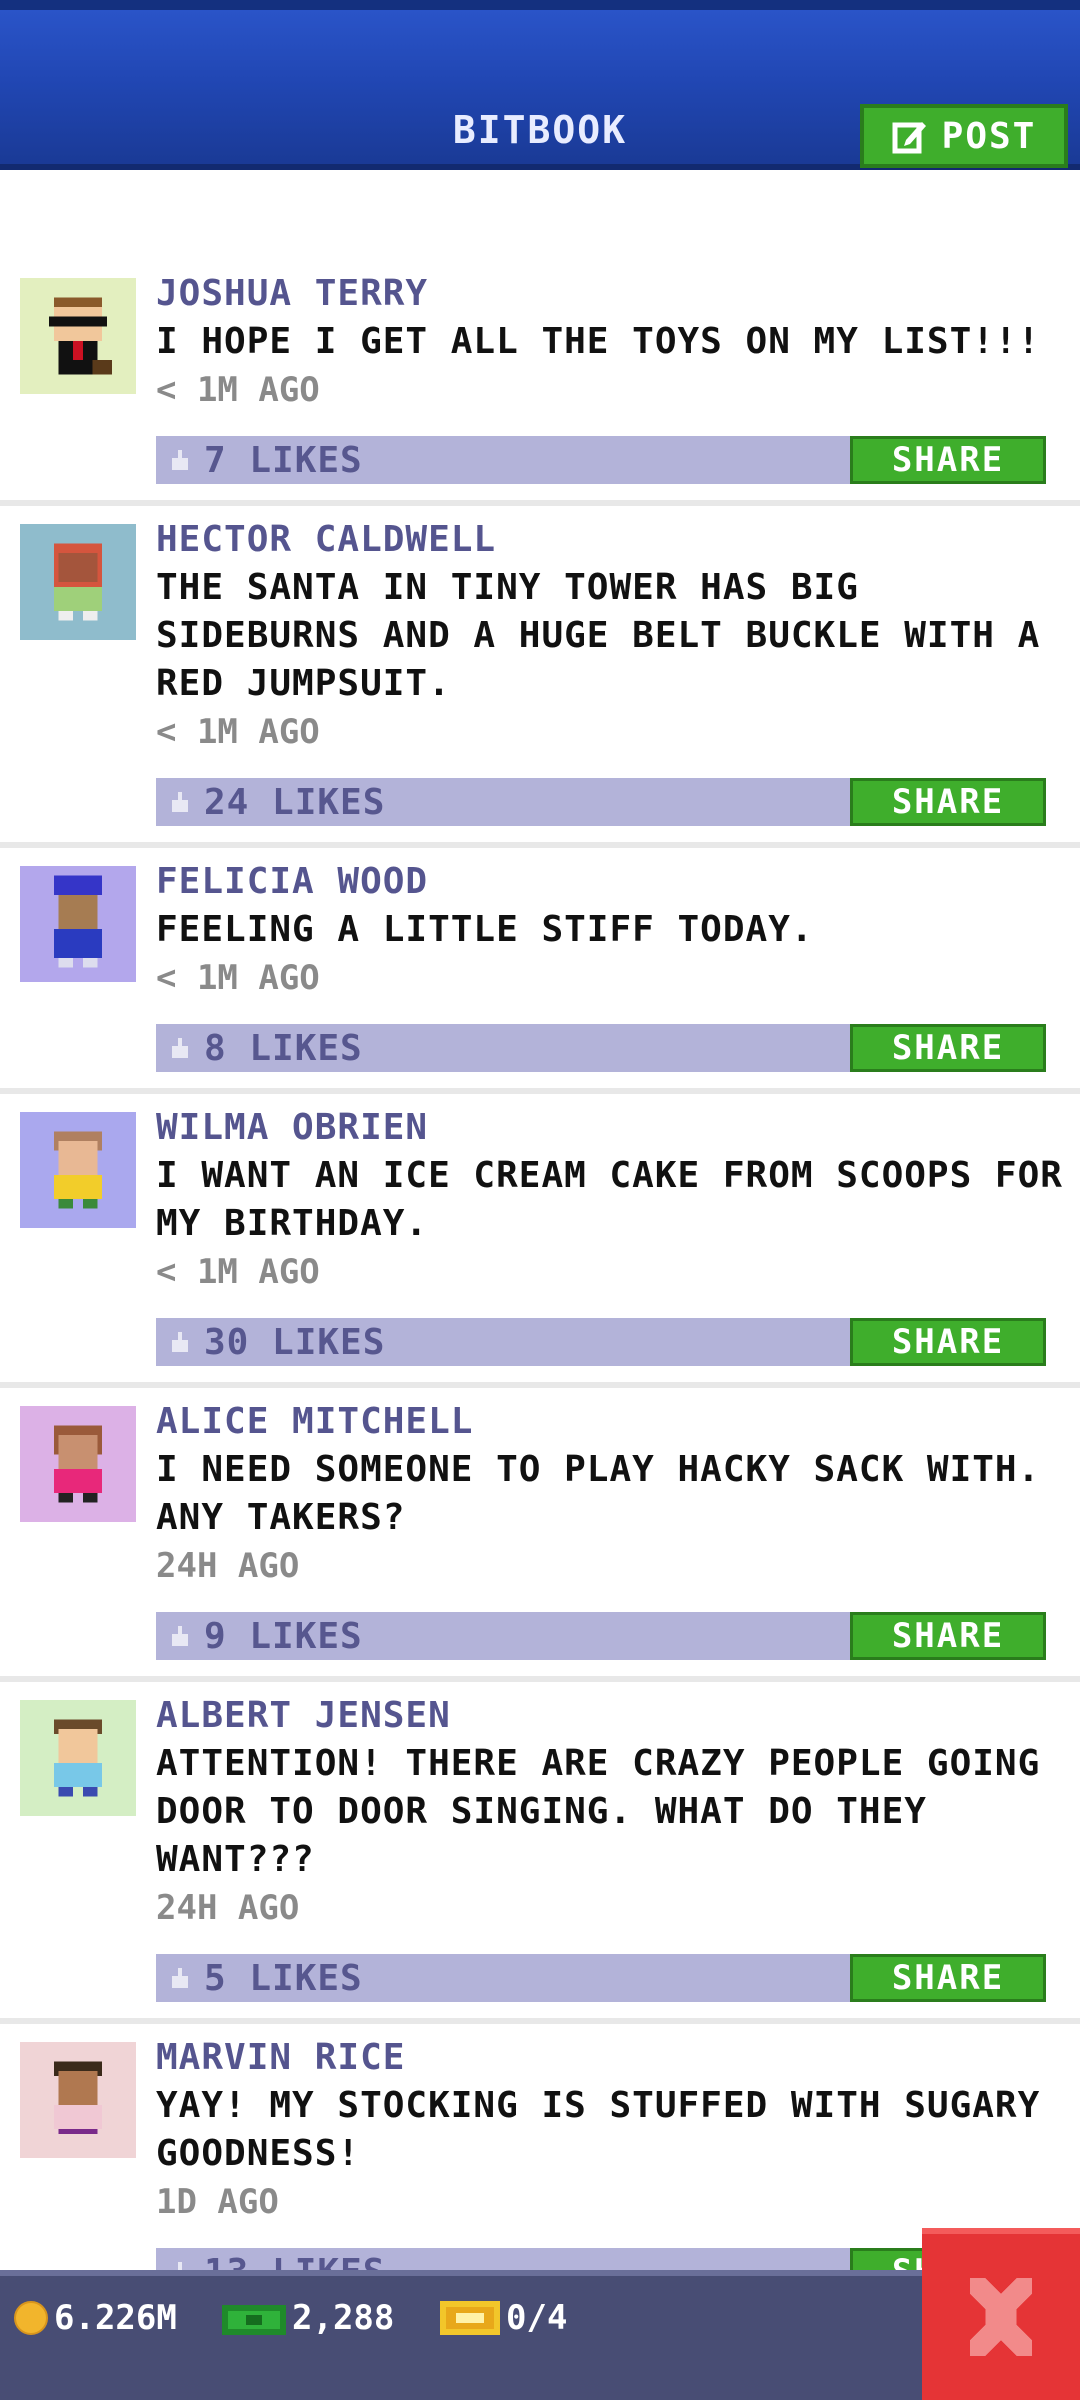 The height and width of the screenshot is (2400, 1080). I want to click on likes-count: 5 LIKES, so click(283, 1978).